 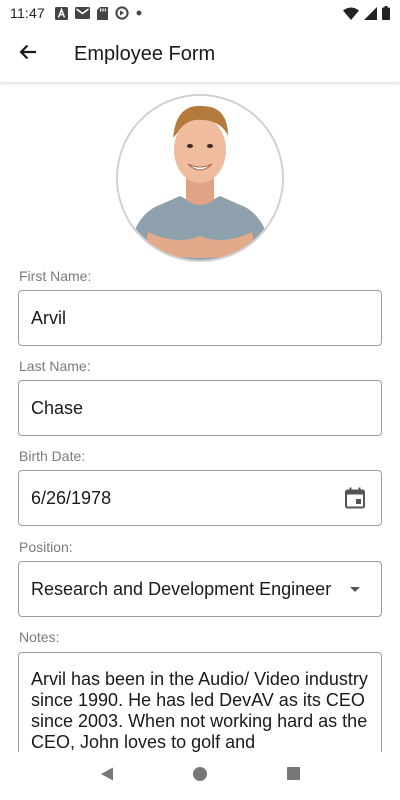 What do you see at coordinates (386, 13) in the screenshot?
I see `battery-icon` at bounding box center [386, 13].